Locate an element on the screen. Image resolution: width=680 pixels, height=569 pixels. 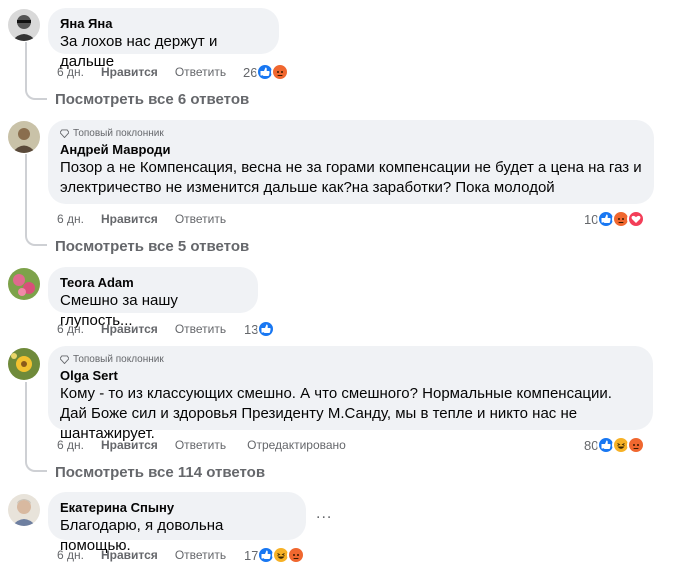
reactions: 80 is located at coordinates (615, 445).